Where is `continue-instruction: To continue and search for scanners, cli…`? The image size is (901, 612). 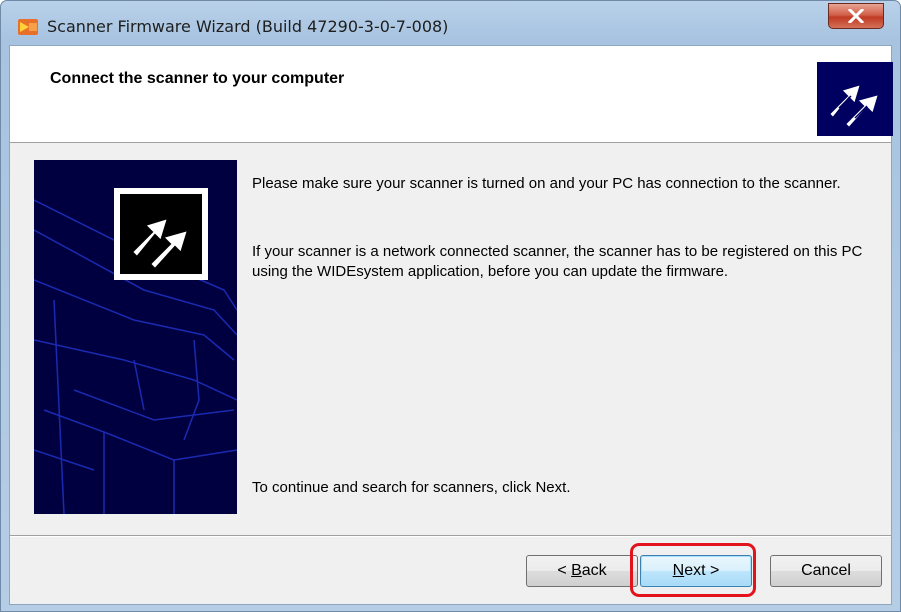 continue-instruction: To continue and search for scanners, cli… is located at coordinates (411, 487).